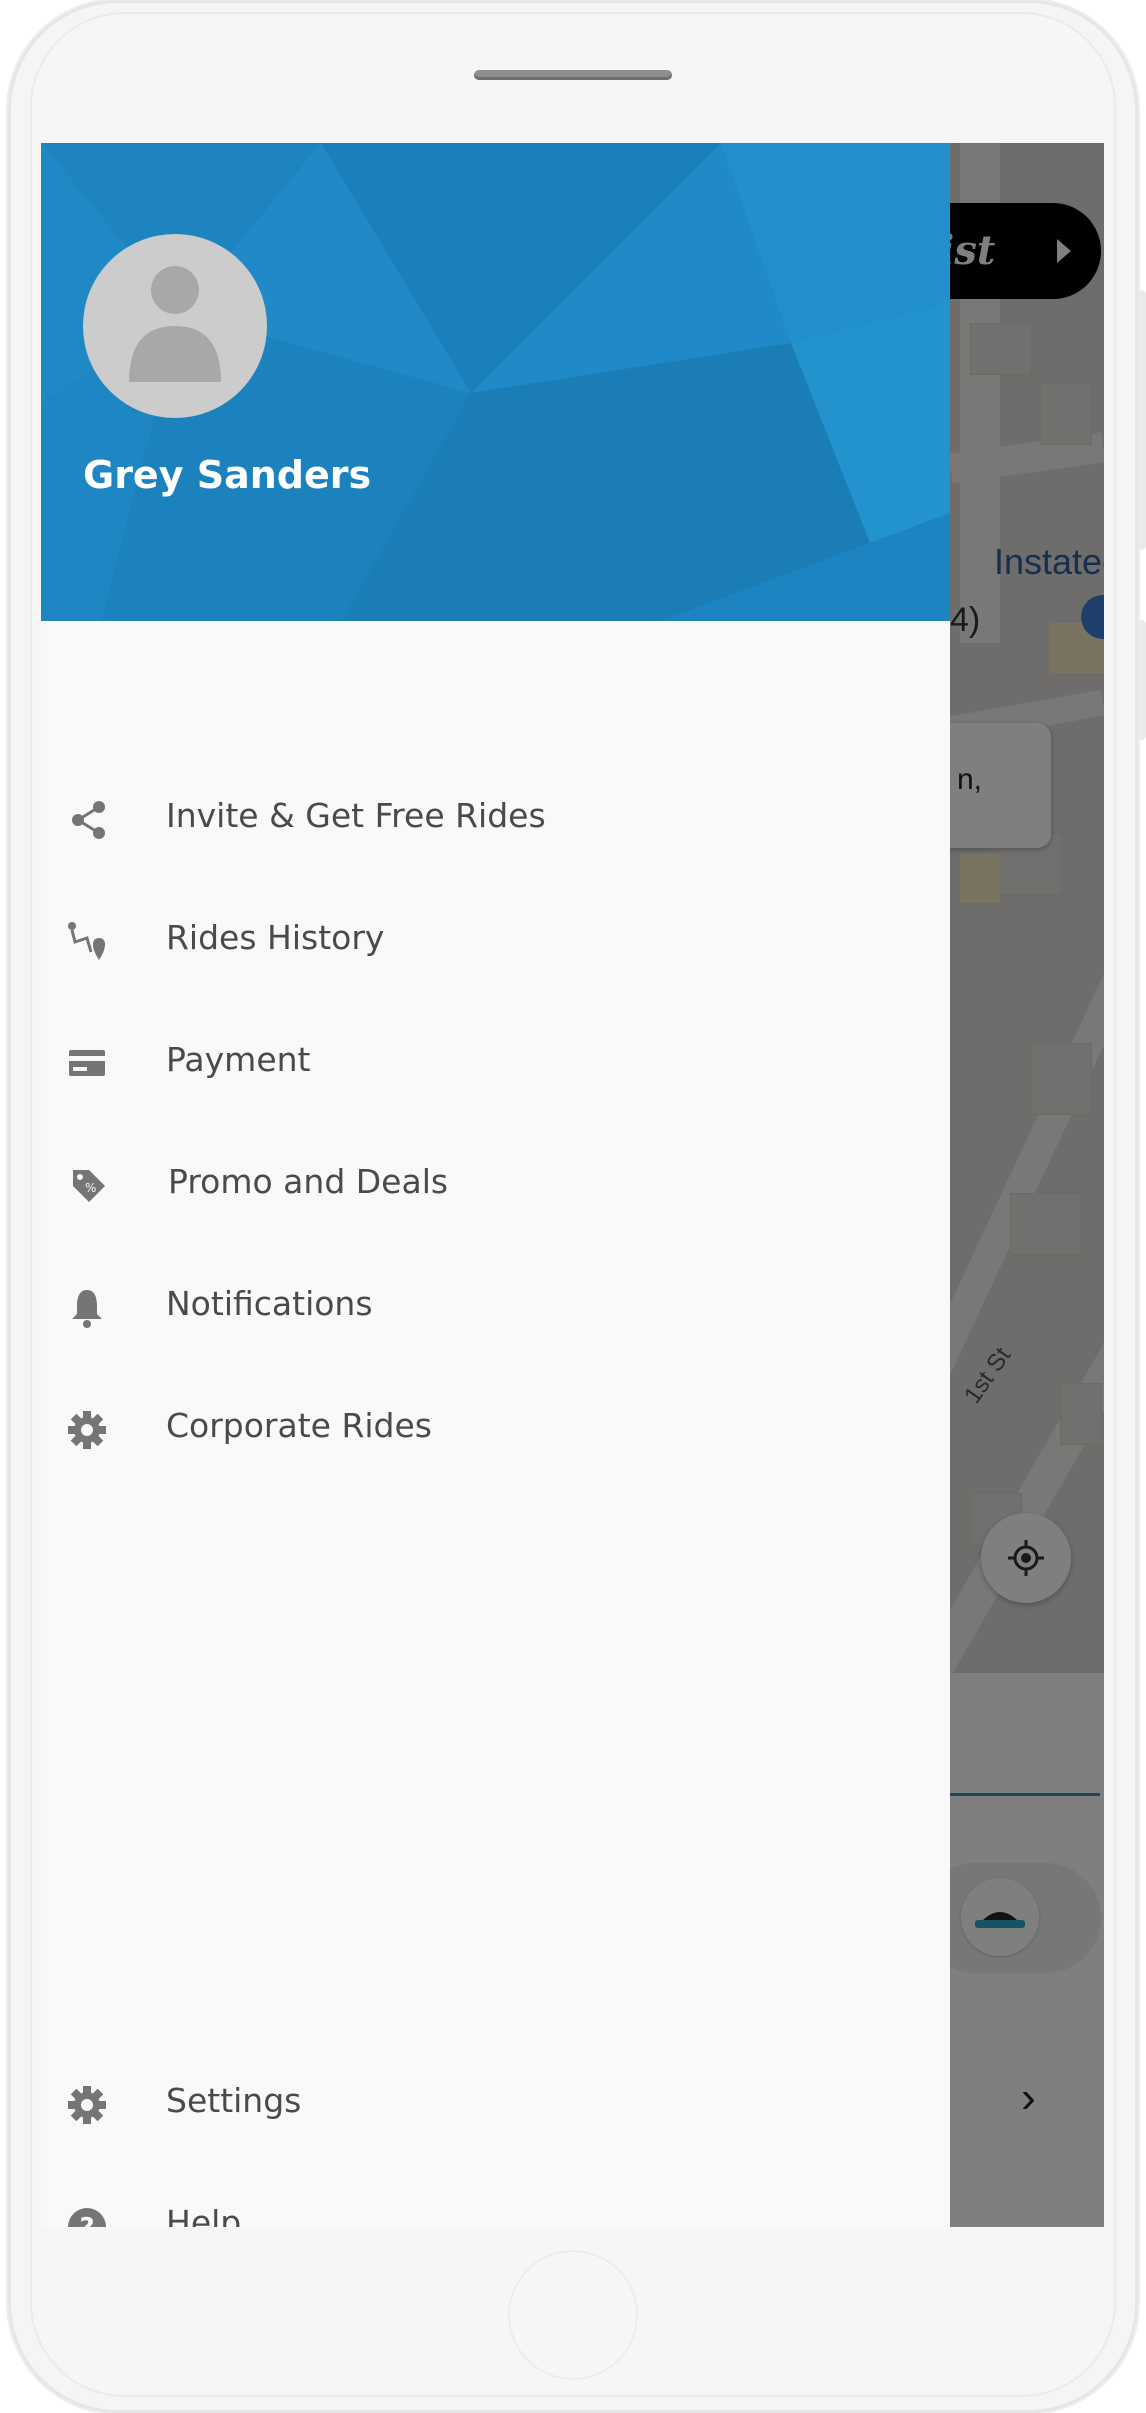 The image size is (1146, 2413). What do you see at coordinates (495, 1064) in the screenshot?
I see `menu-item-payment: Payment` at bounding box center [495, 1064].